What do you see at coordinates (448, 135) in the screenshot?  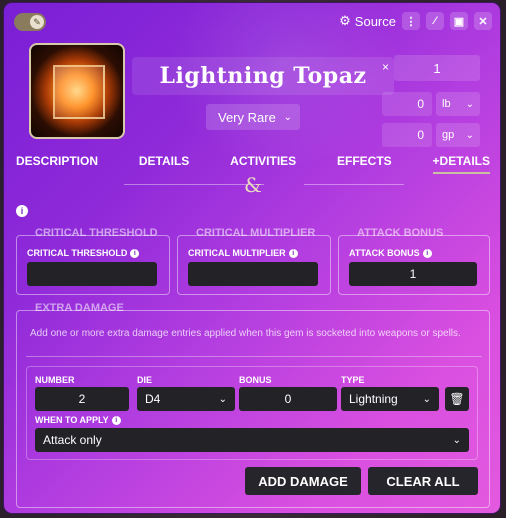 I see `price-unit-value: gp` at bounding box center [448, 135].